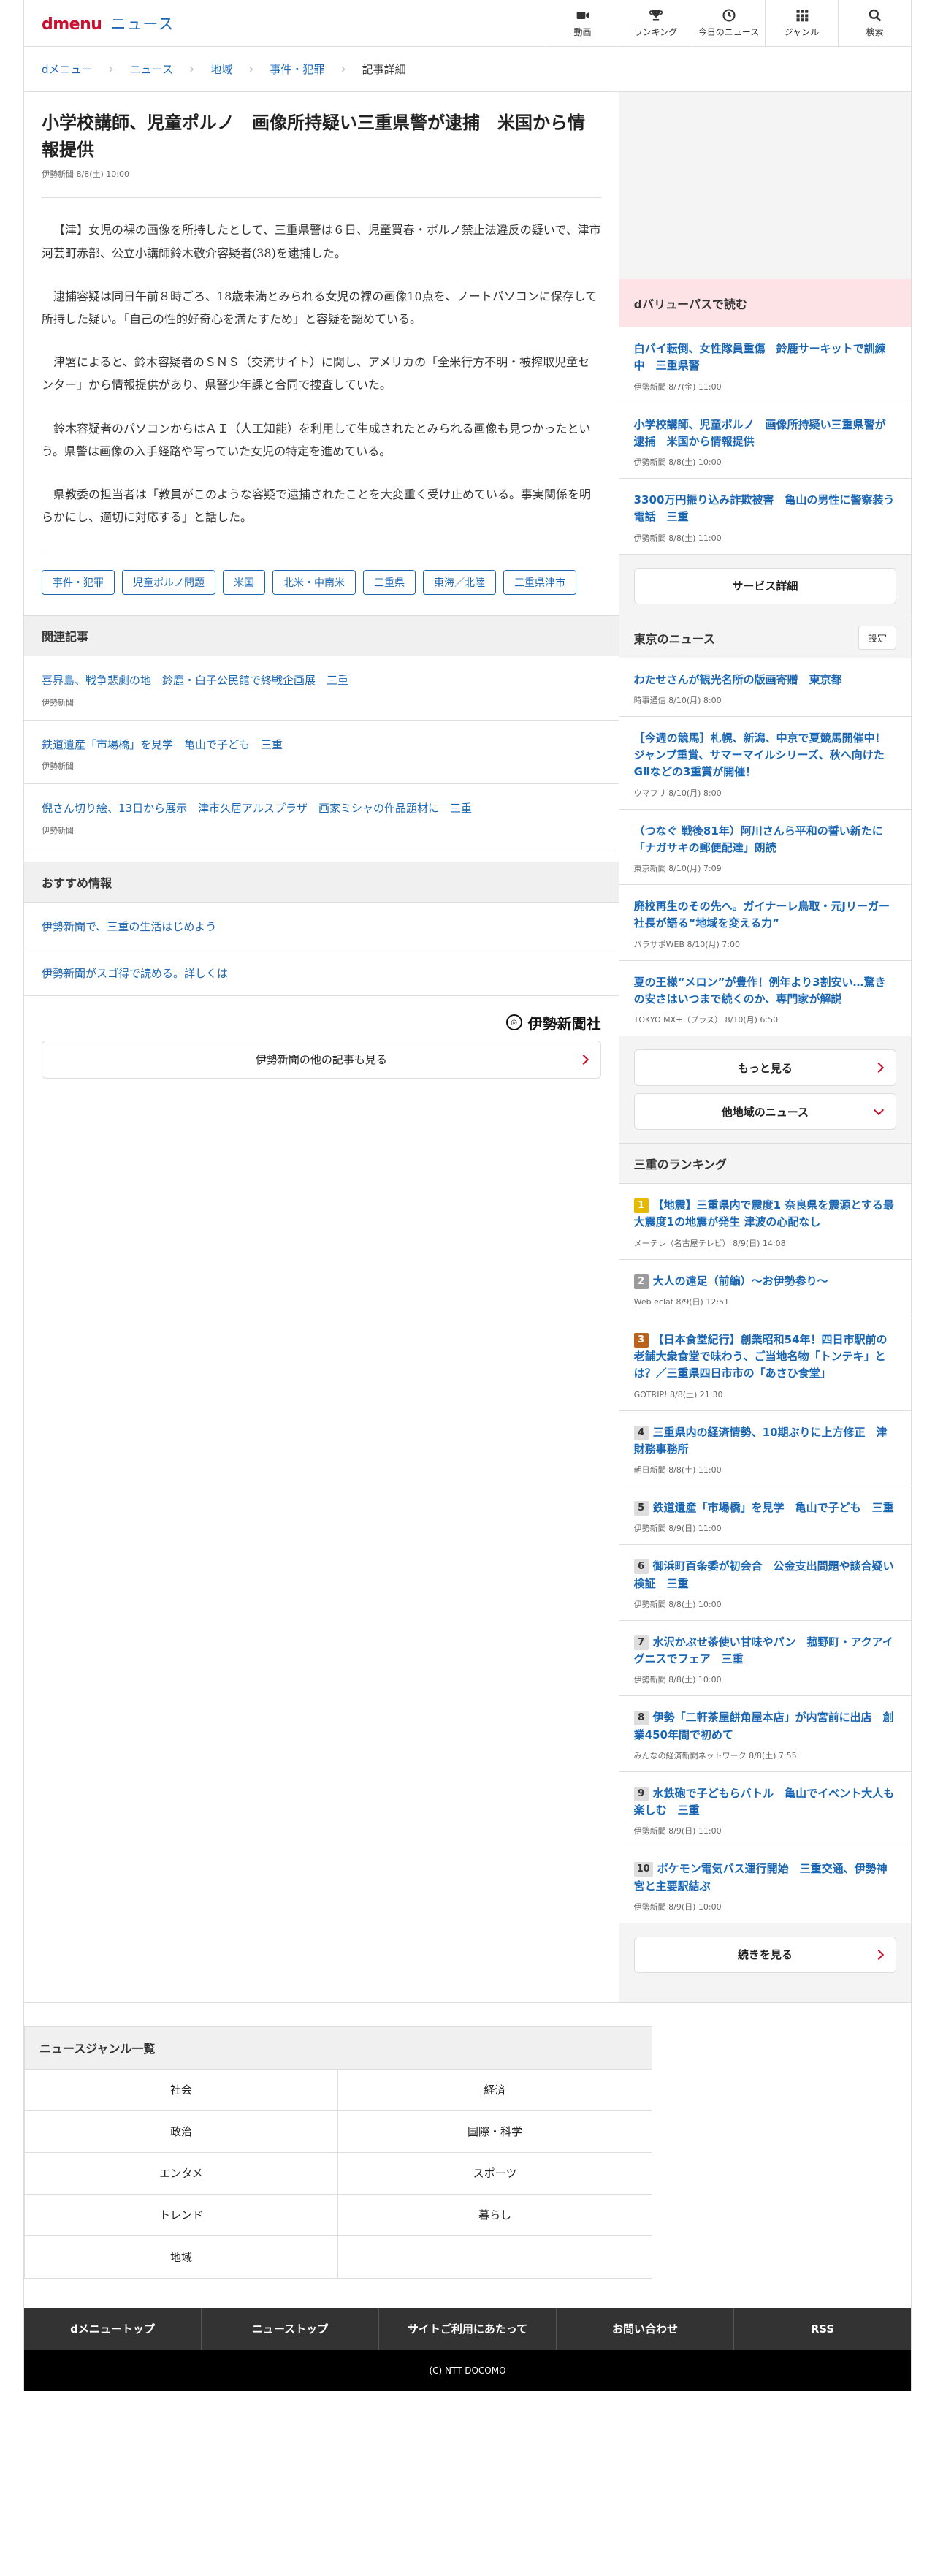  Describe the element at coordinates (765, 1289) in the screenshot. I see `ranking-item: 2 大人の遠足（前編）～お伊勢参り～ Web eclat 8/9(日) 12:51` at that location.